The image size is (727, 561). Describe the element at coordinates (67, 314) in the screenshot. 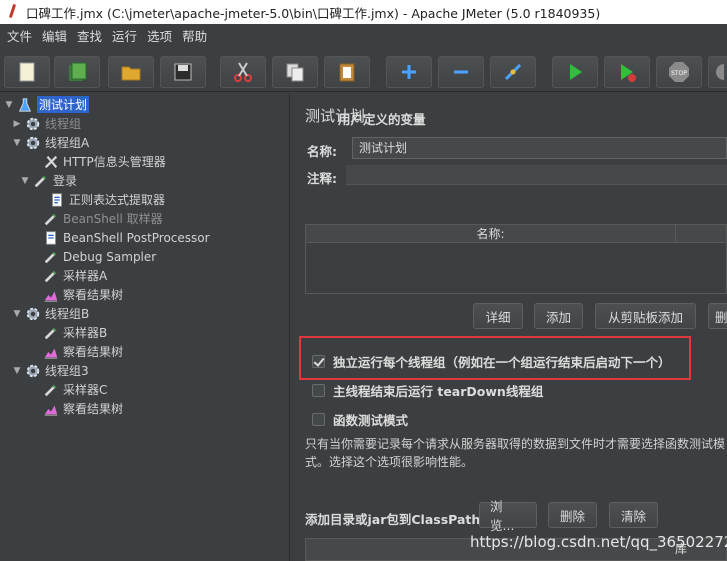

I see `tree-item-label: 线程组B` at that location.